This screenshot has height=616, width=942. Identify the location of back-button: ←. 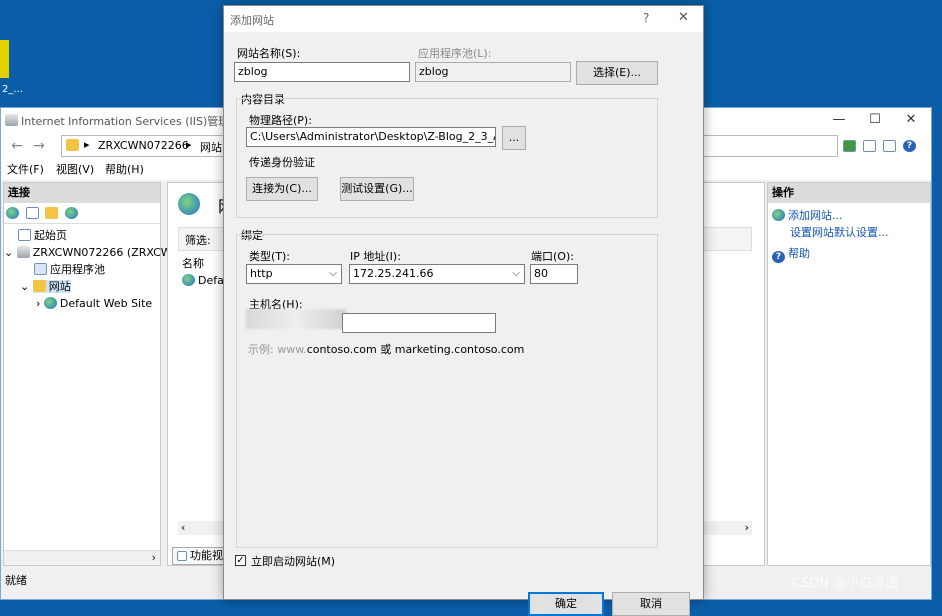
(17, 146).